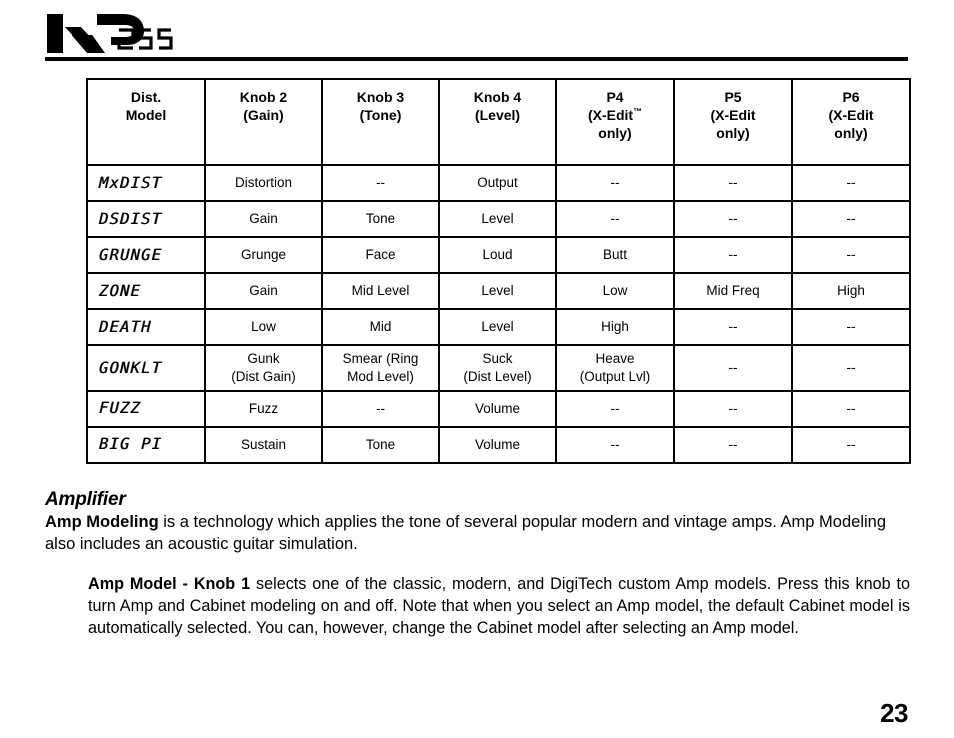 The width and height of the screenshot is (954, 738). Describe the element at coordinates (380, 291) in the screenshot. I see `cell-knob3: Mid Level` at that location.